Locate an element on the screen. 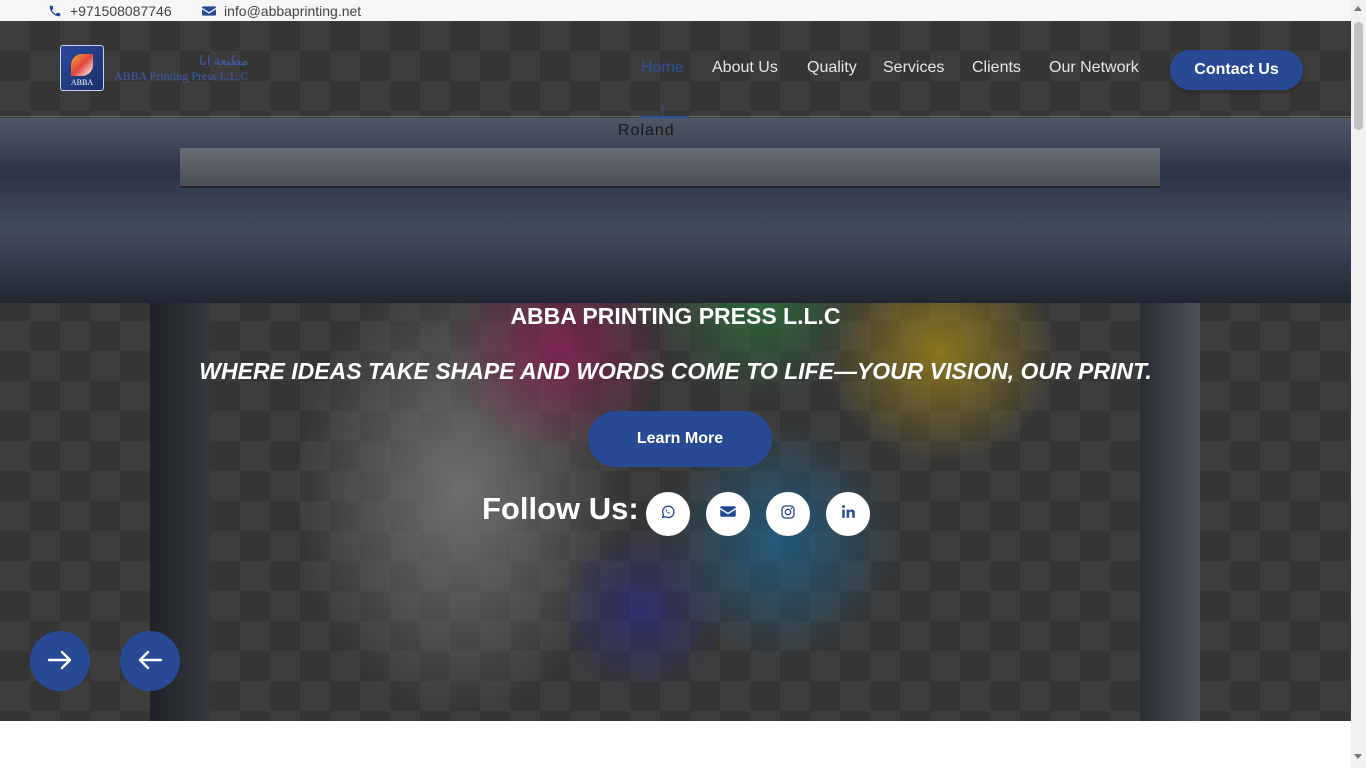 This screenshot has height=768, width=1366. arrow-right-icon is located at coordinates (60, 661).